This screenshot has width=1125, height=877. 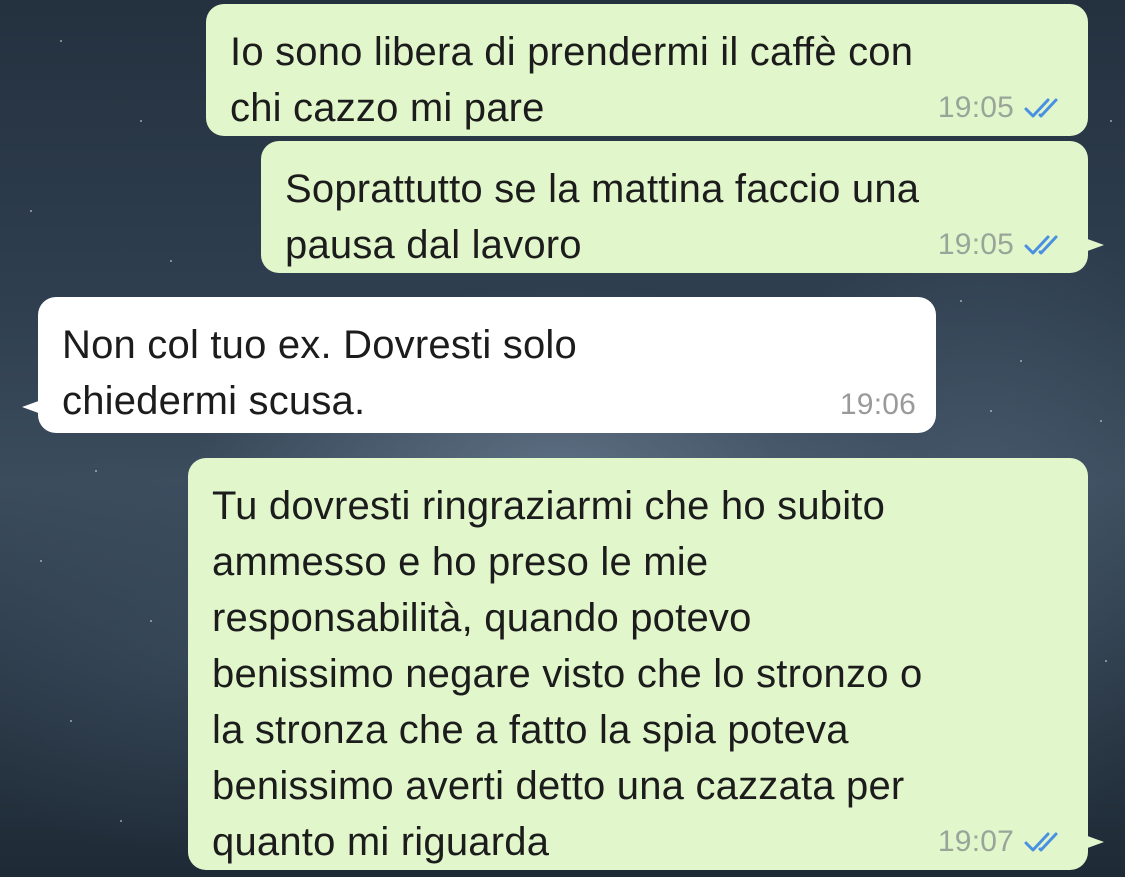 I want to click on message-meta: 19:07, so click(x=1003, y=842).